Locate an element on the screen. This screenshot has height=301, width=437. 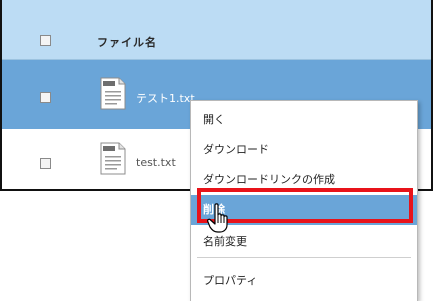
column-header-filename: ファイル名 is located at coordinates (127, 42).